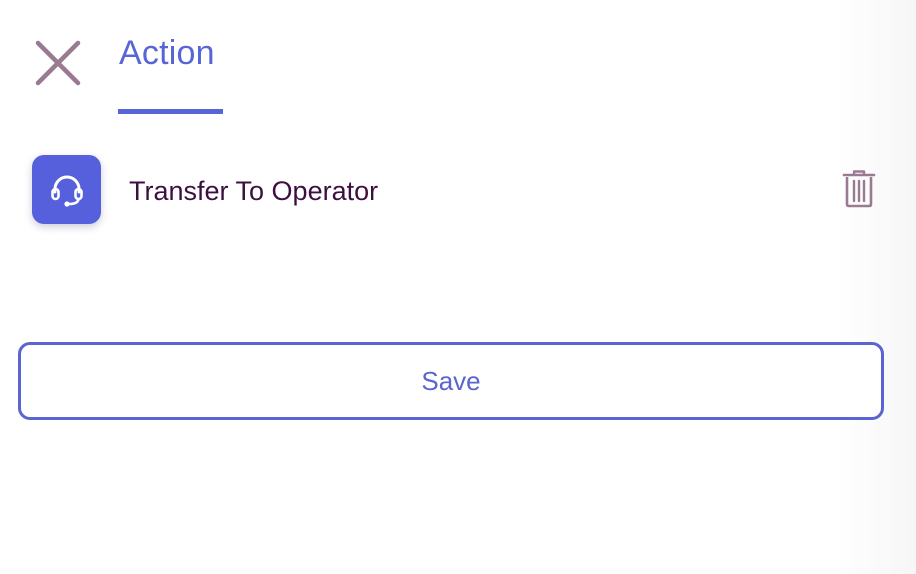 Image resolution: width=916 pixels, height=574 pixels. I want to click on close-button, so click(58, 63).